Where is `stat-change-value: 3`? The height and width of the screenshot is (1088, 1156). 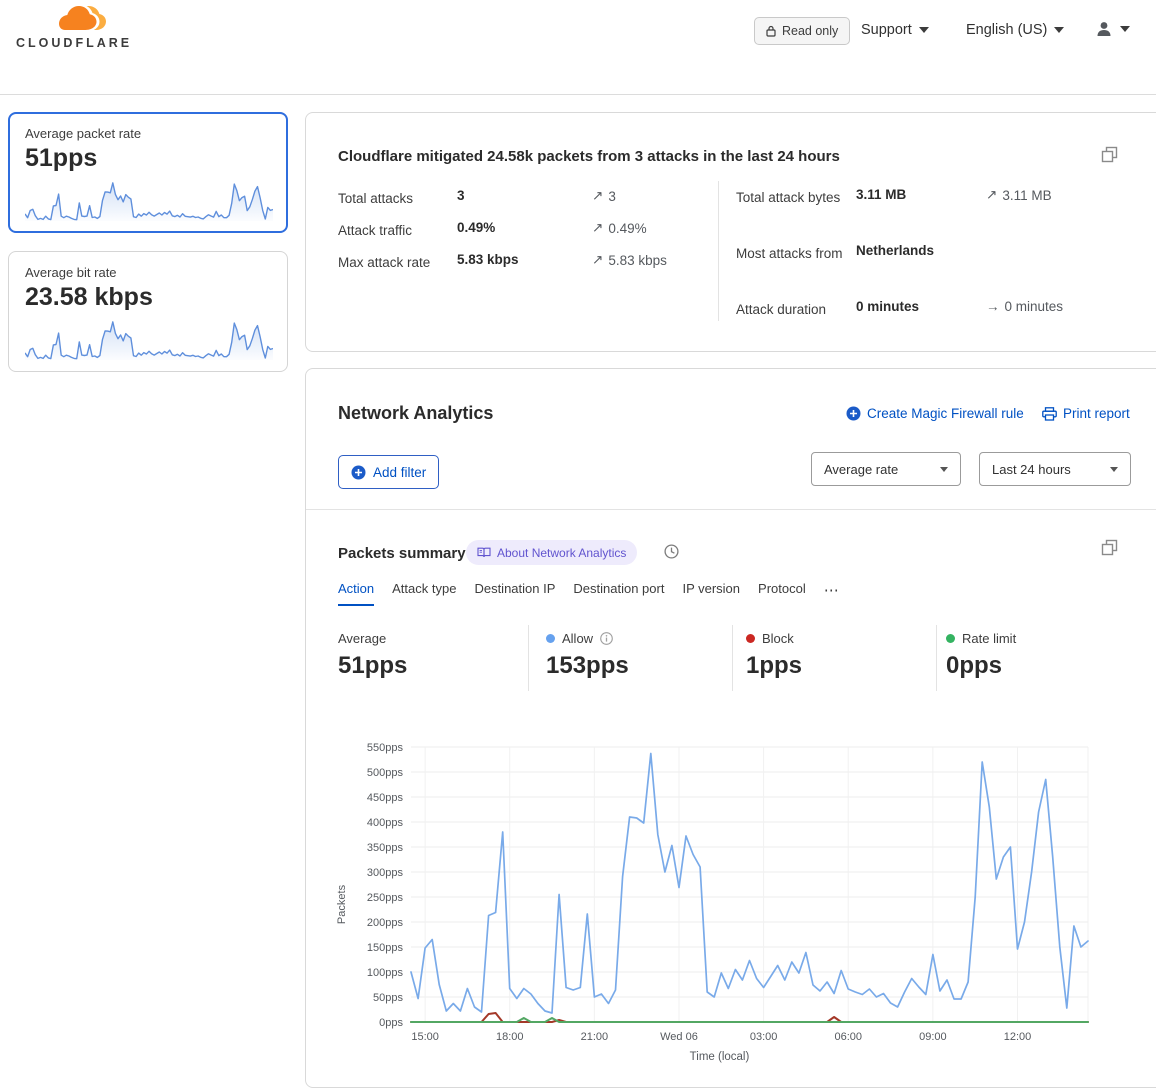
stat-change-value: 3 is located at coordinates (612, 196).